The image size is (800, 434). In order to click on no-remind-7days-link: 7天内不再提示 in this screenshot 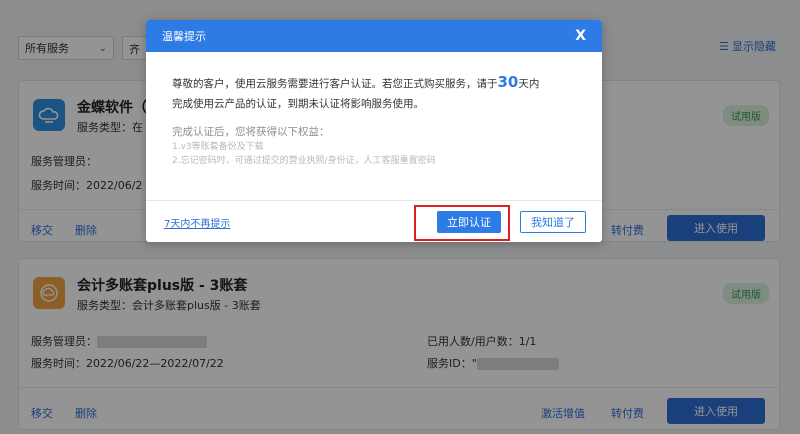, I will do `click(197, 222)`.